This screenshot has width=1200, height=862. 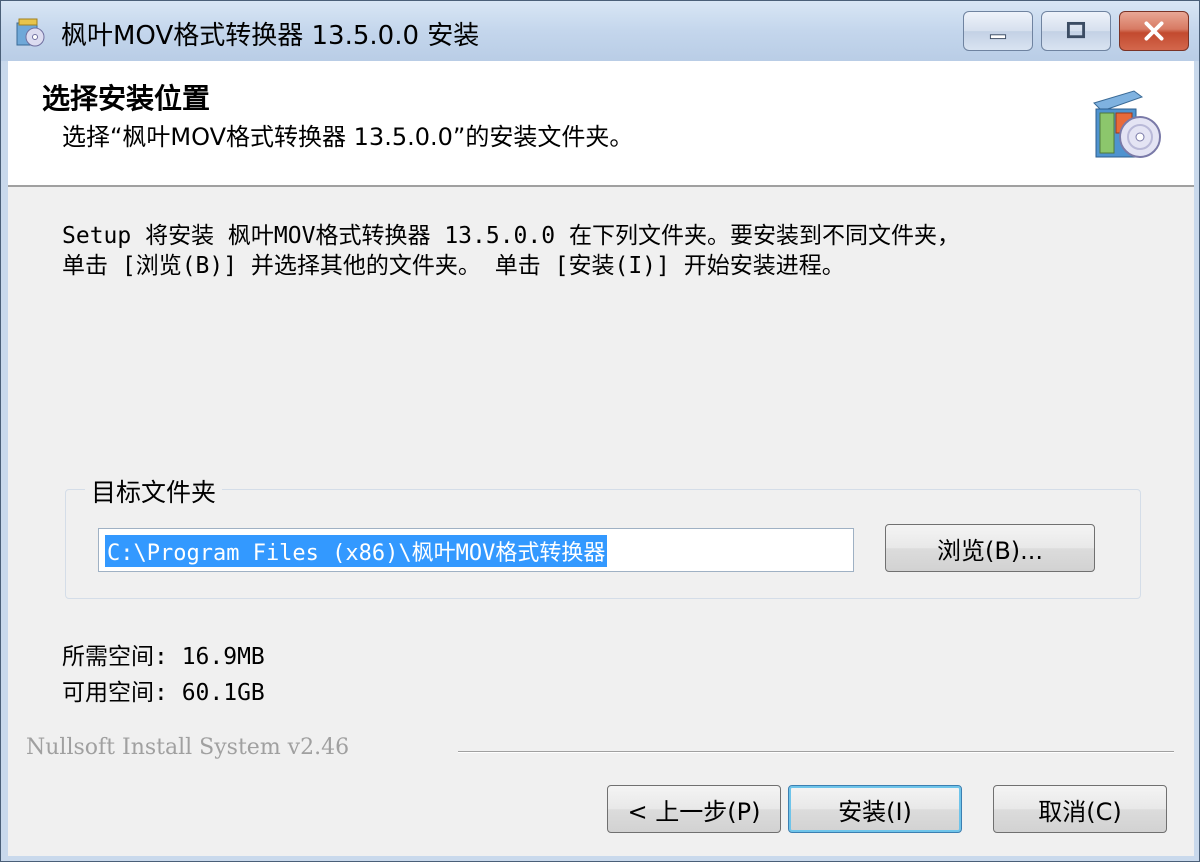 I want to click on intro-line-2: 单击 [浏览(B)] 并选择其他的文件夹。 单击 [安装(I)] 开始安装进程。, so click(x=453, y=266).